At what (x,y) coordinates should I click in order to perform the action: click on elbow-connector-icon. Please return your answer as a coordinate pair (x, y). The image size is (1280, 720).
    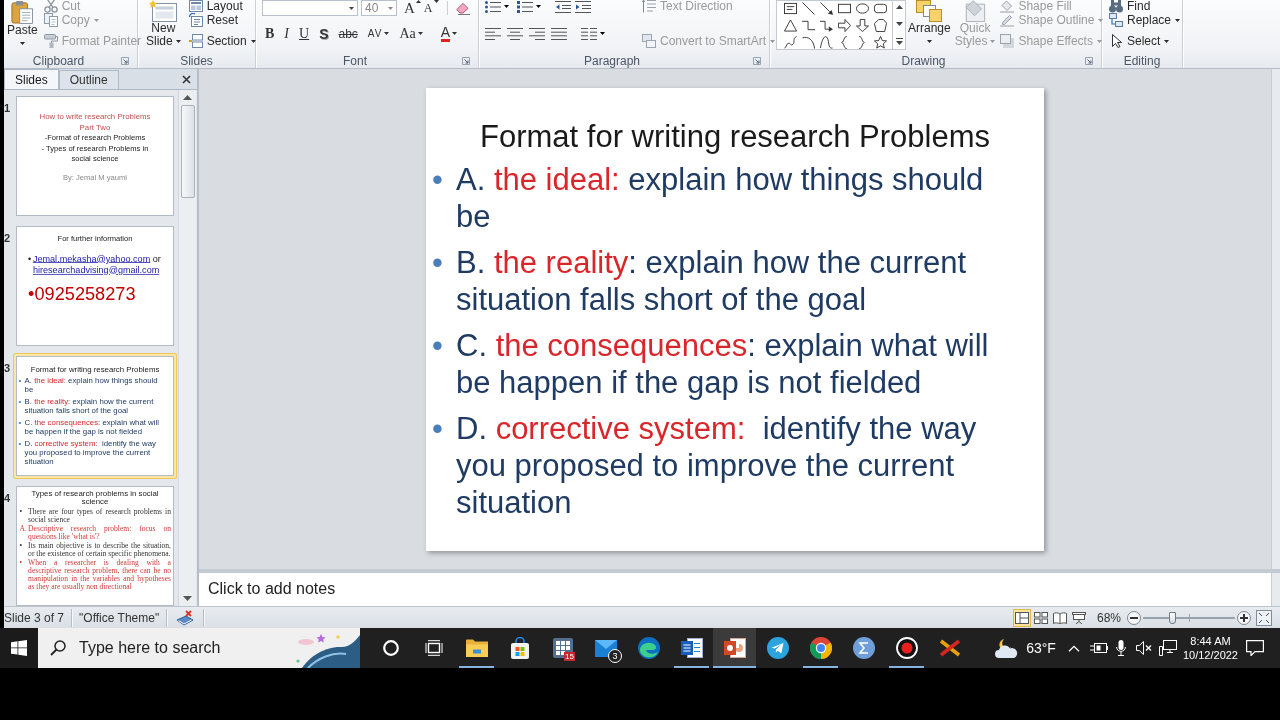
    Looking at the image, I should click on (808, 25).